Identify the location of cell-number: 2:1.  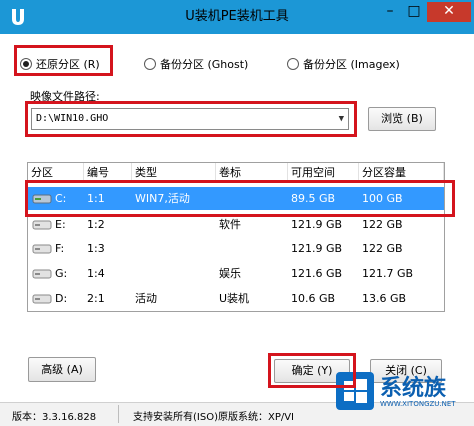
(96, 298).